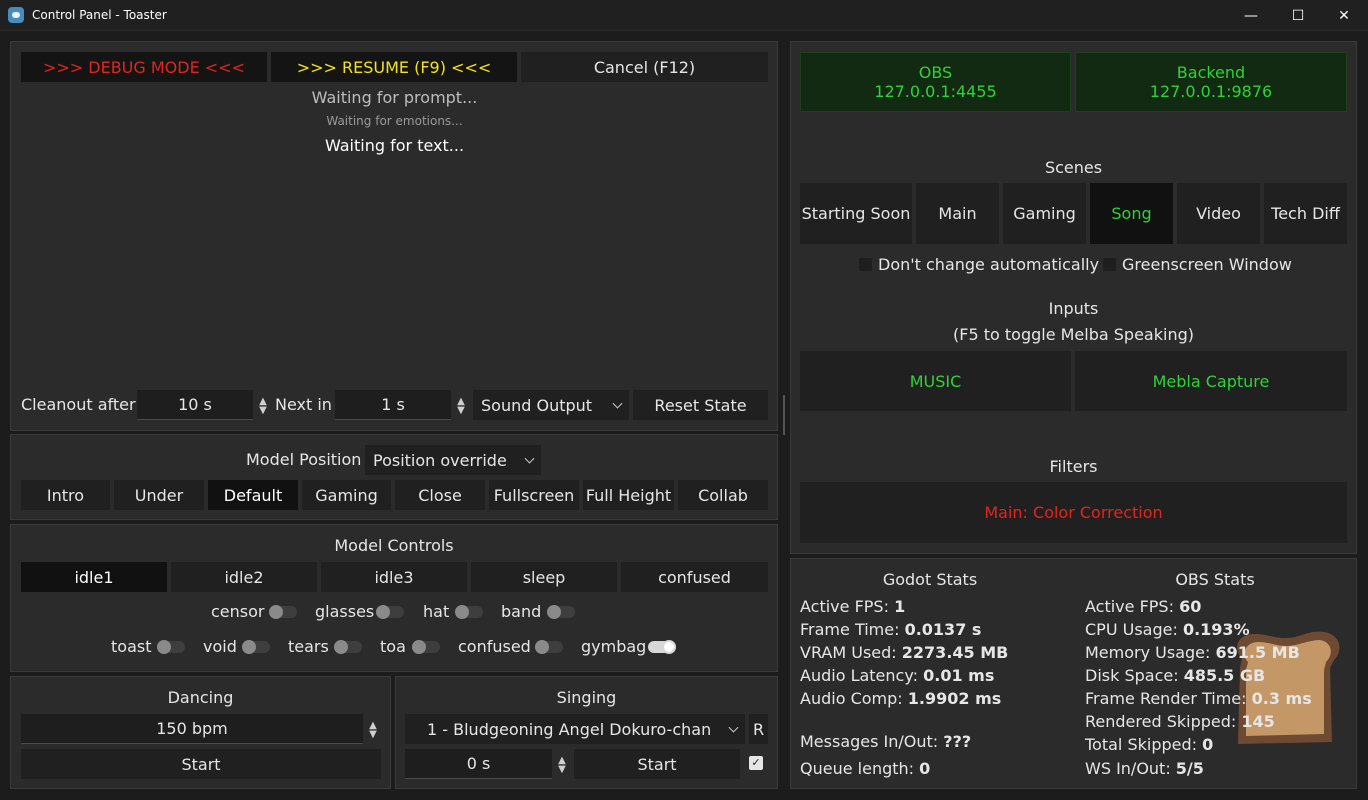 The width and height of the screenshot is (1368, 800). What do you see at coordinates (373, 730) in the screenshot?
I see `bpm-spinner-icon: ▲ ▼` at bounding box center [373, 730].